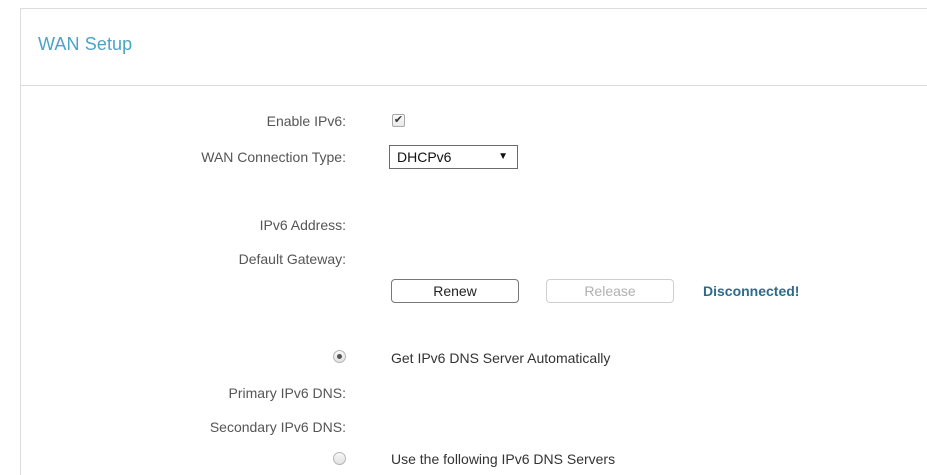 This screenshot has height=475, width=927. I want to click on dropdown-arrow-icon: ▼, so click(503, 156).